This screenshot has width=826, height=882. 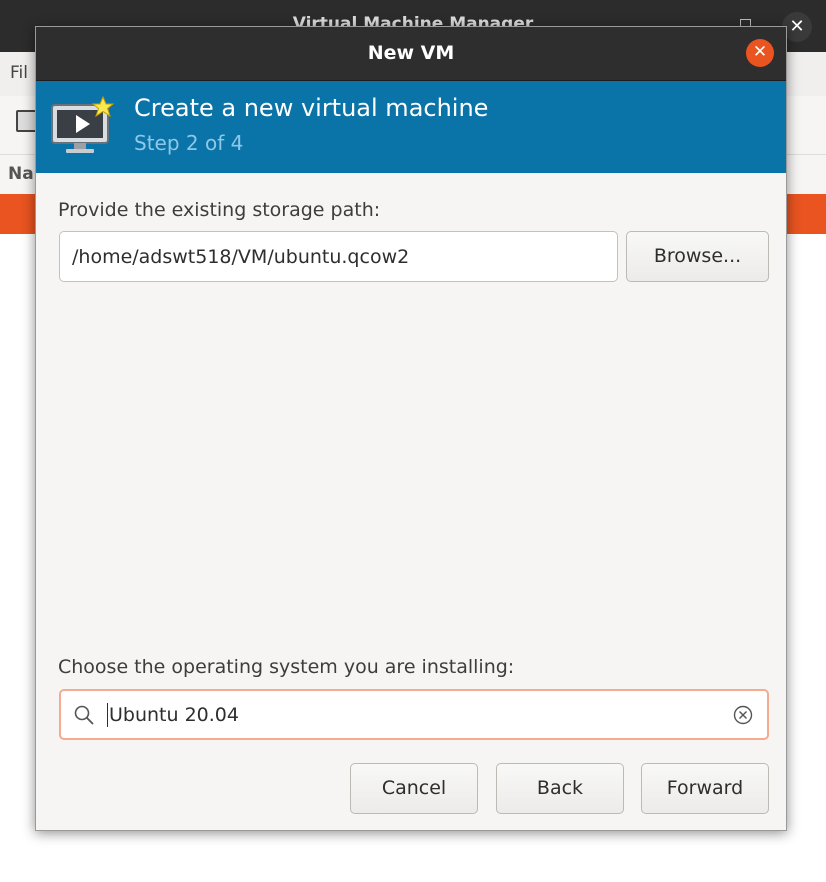 I want to click on banner-step: Step 2 of 4, so click(x=189, y=143).